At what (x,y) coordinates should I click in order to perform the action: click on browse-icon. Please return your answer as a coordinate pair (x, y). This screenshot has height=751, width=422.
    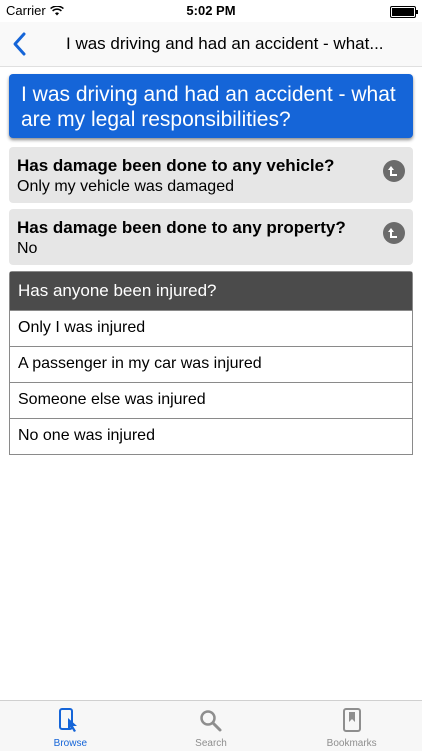
    Looking at the image, I should click on (68, 720).